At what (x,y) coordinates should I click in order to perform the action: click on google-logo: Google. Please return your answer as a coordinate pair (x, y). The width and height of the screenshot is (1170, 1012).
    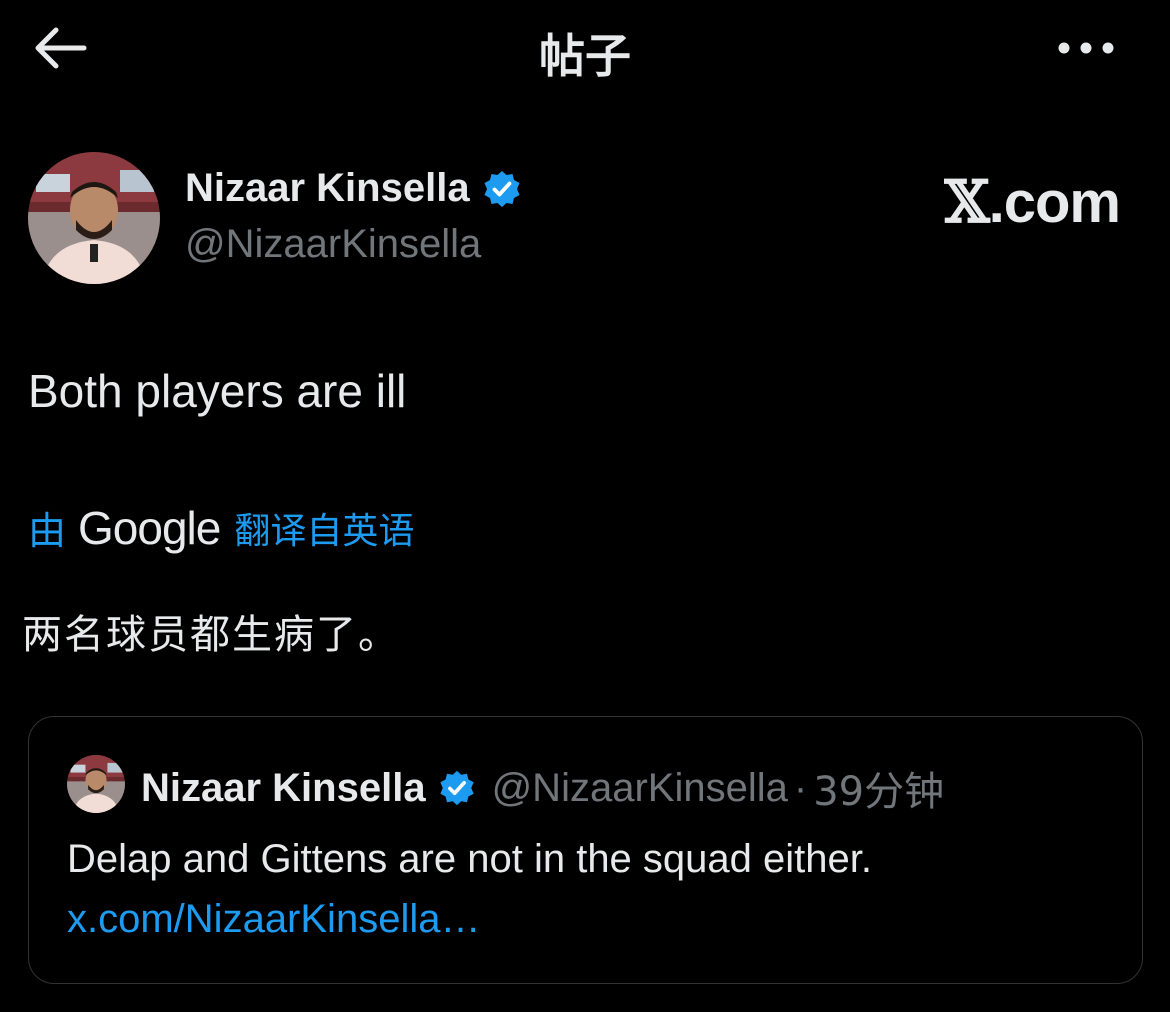
    Looking at the image, I should click on (149, 527).